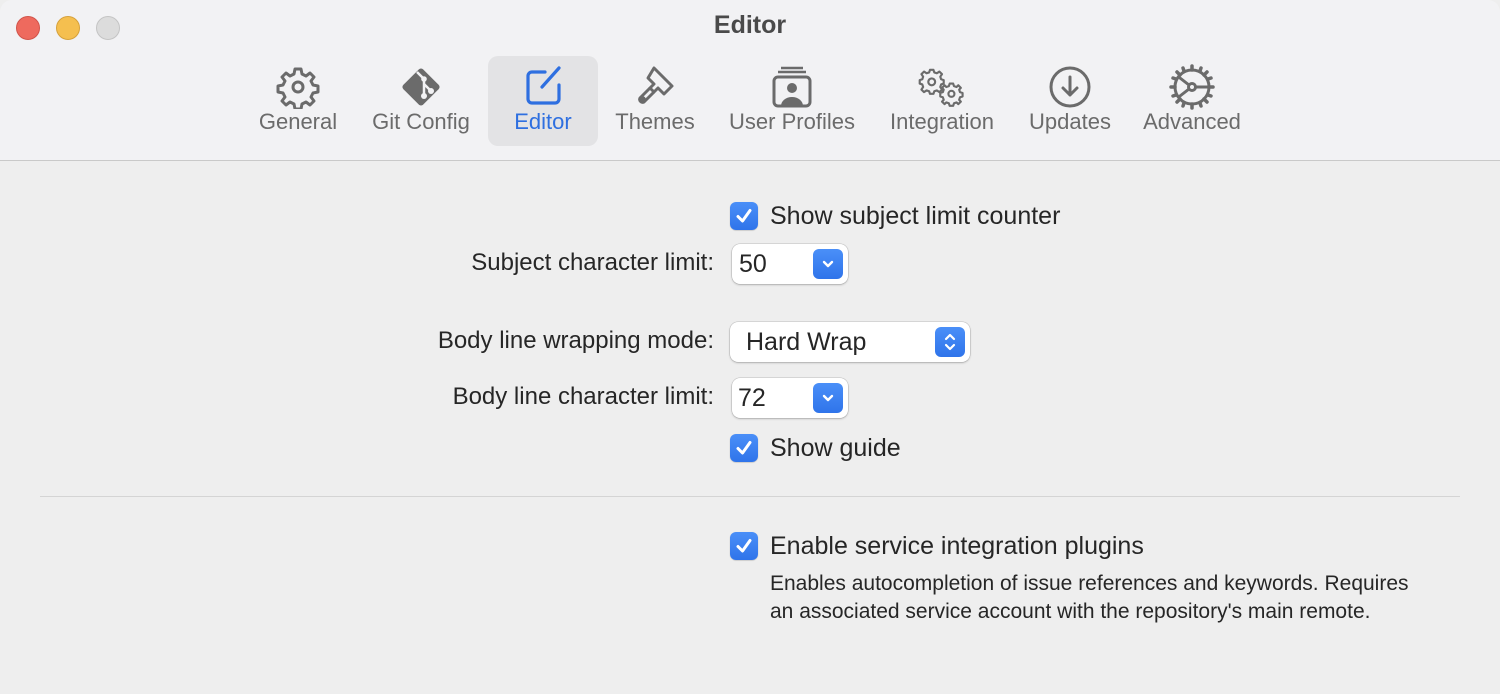 This screenshot has height=694, width=1500. I want to click on tab-updates: Updates, so click(1070, 101).